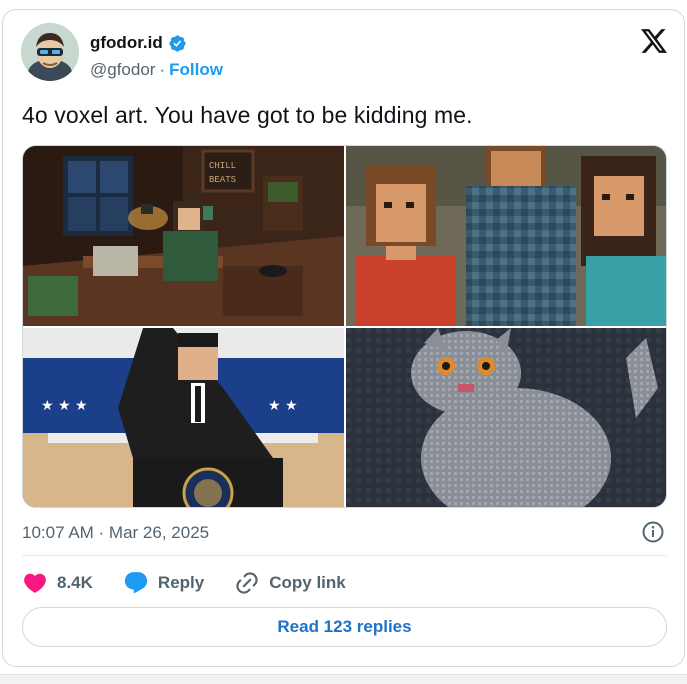 This screenshot has height=684, width=687. I want to click on page-bottom-edge, so click(343, 679).